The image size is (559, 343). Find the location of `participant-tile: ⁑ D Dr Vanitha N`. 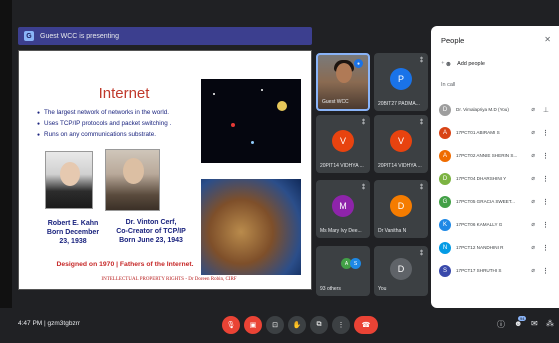

participant-tile: ⁑ D Dr Vanitha N is located at coordinates (401, 209).